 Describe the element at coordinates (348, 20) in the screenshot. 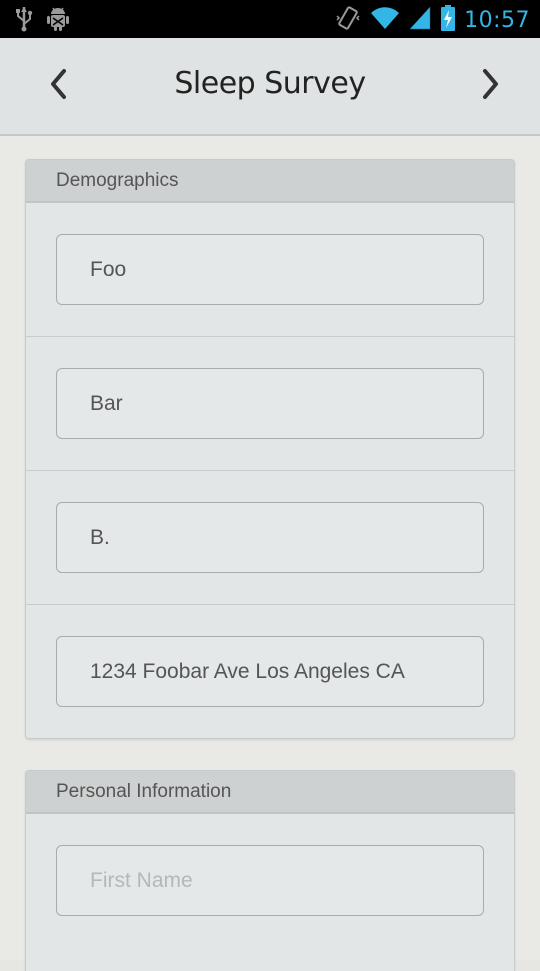

I see `vibrate-icon` at that location.